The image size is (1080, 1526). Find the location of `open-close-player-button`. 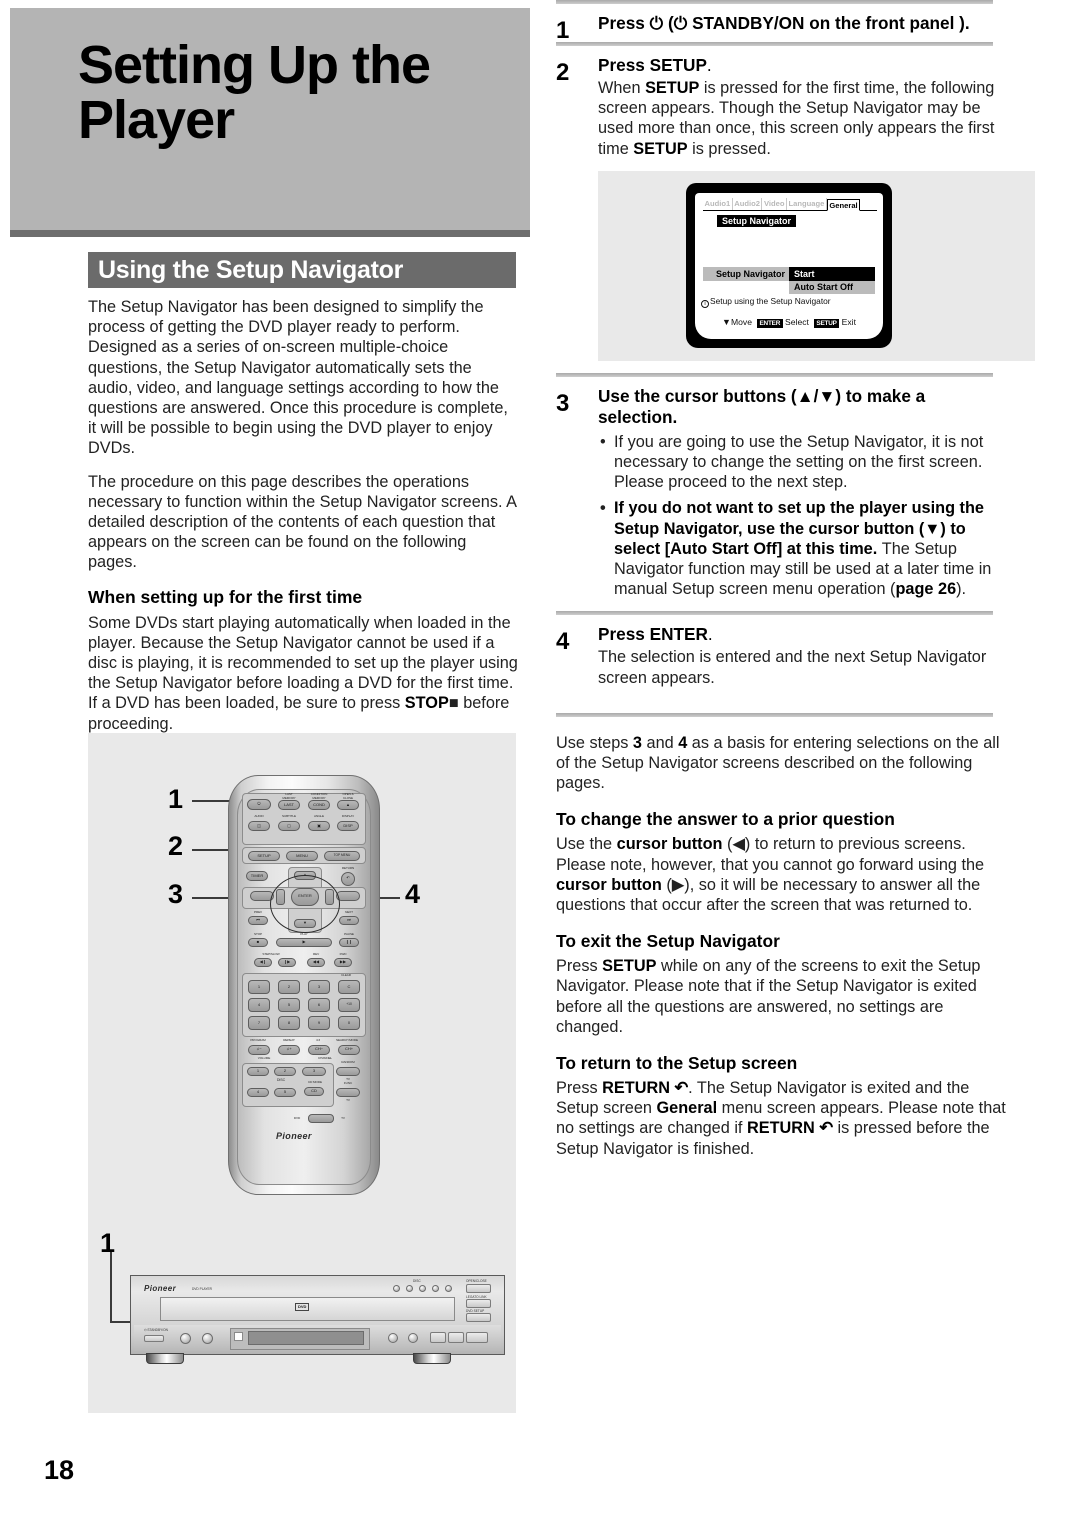

open-close-player-button is located at coordinates (478, 1288).